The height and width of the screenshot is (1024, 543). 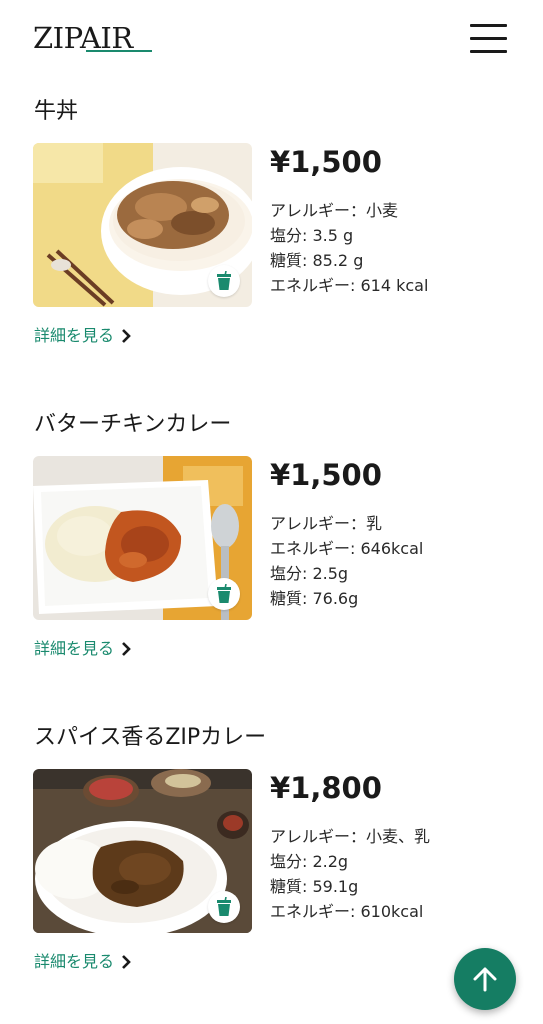 What do you see at coordinates (142, 538) in the screenshot?
I see `butter-chicken-curry-photo` at bounding box center [142, 538].